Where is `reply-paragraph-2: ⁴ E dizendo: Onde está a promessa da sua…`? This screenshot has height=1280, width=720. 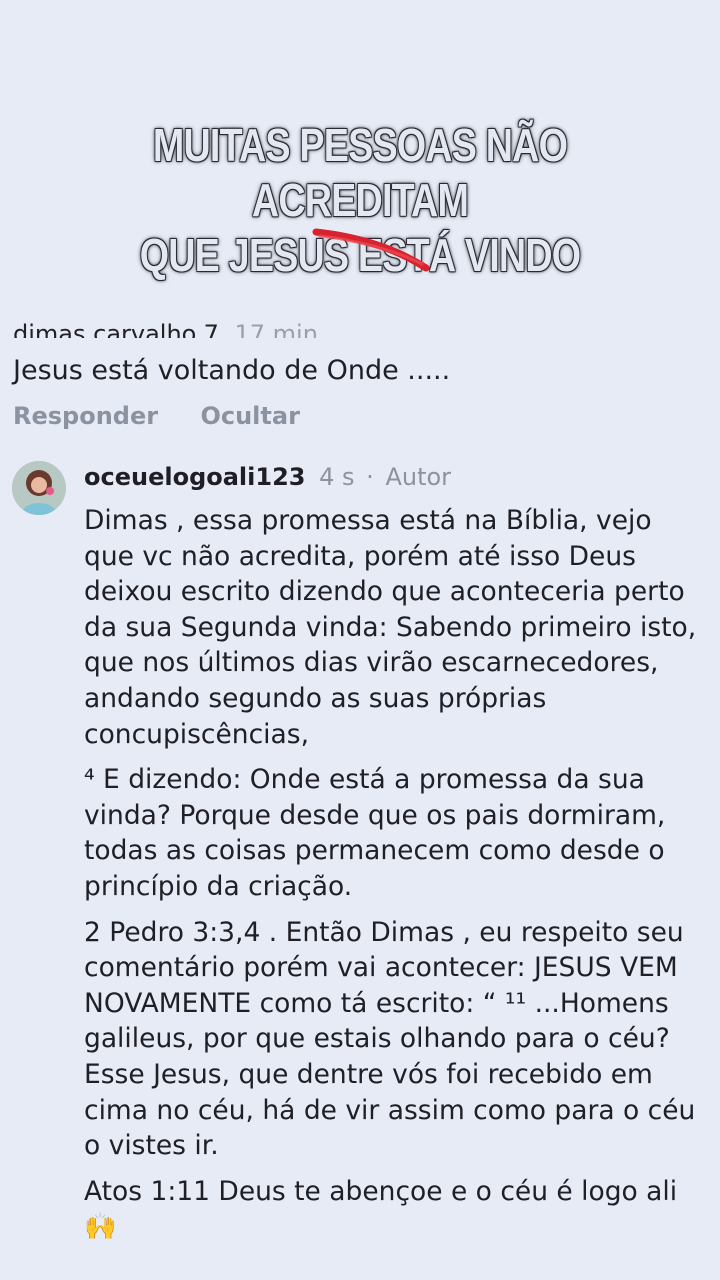
reply-paragraph-2: ⁴ E dizendo: Onde está a promessa da sua… is located at coordinates (375, 833).